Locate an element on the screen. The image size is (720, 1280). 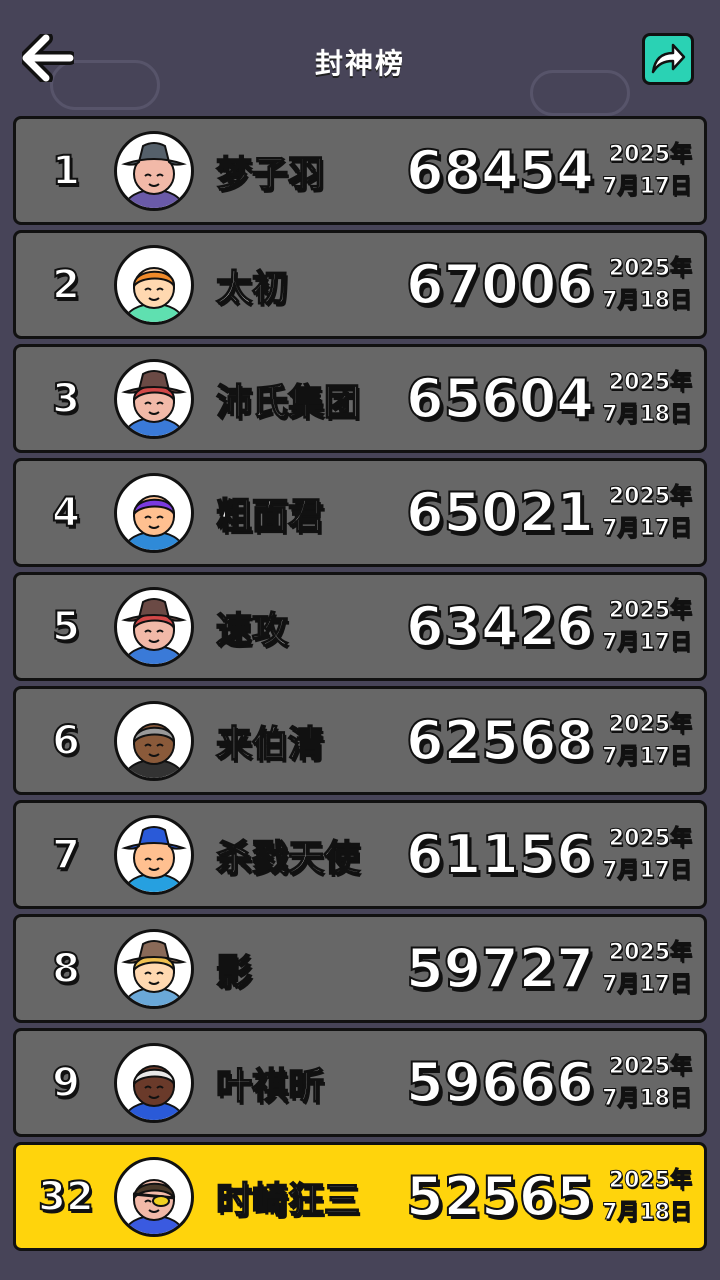
player-name: 叶祺昕 is located at coordinates (270, 1086).